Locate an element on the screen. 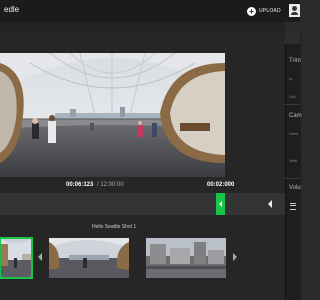 The width and height of the screenshot is (320, 300). timeline-collapse-icon is located at coordinates (270, 204).